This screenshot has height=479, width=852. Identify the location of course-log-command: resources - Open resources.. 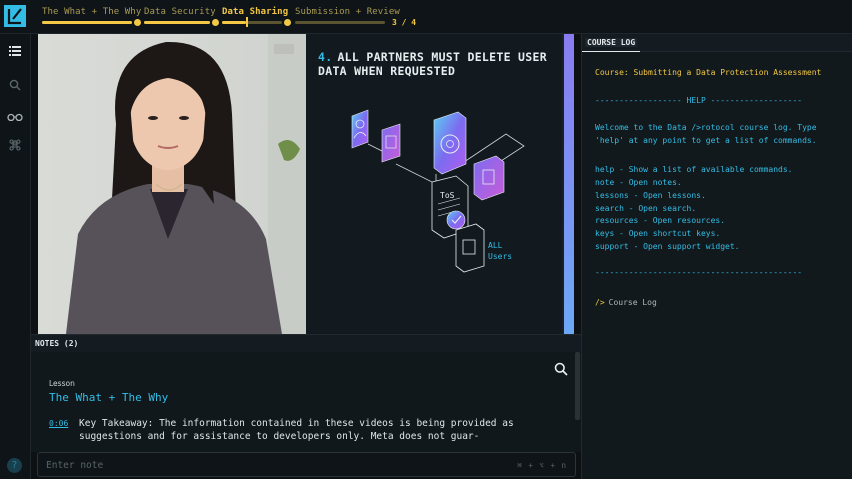
(660, 220).